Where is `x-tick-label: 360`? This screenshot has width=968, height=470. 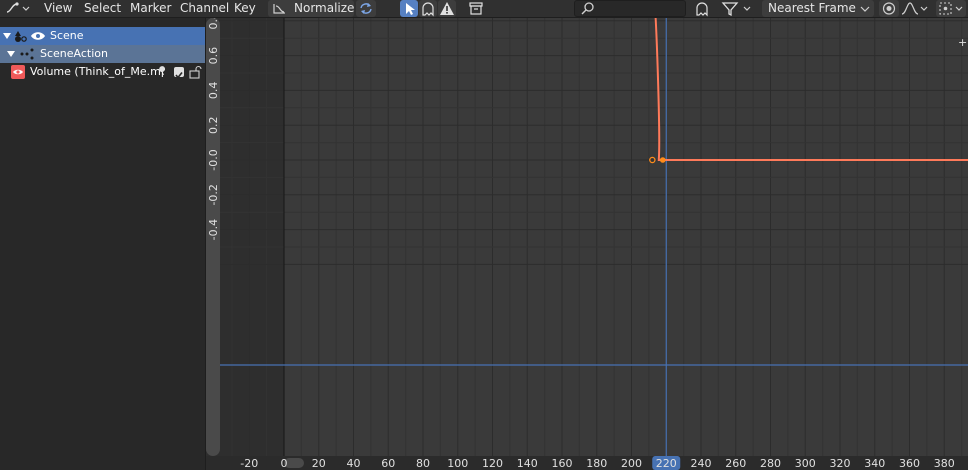 x-tick-label: 360 is located at coordinates (909, 463).